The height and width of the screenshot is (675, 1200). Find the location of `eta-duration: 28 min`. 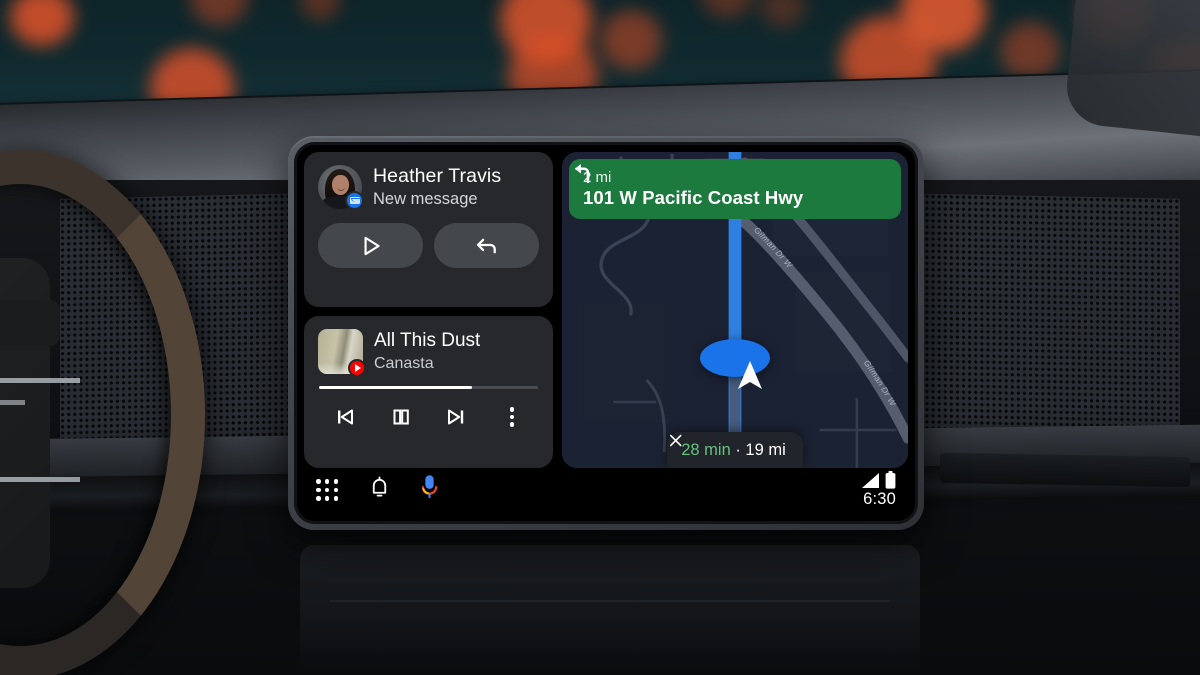

eta-duration: 28 min is located at coordinates (706, 449).